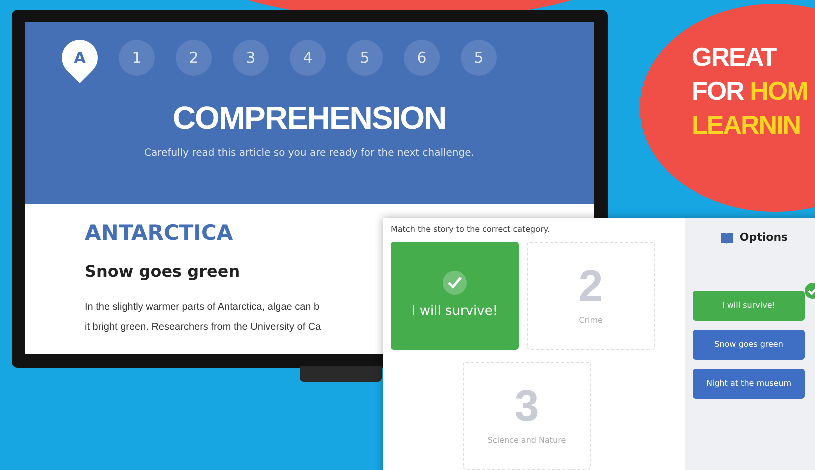 Image resolution: width=815 pixels, height=470 pixels. What do you see at coordinates (159, 233) in the screenshot?
I see `topic-title: ANTARCTICA` at bounding box center [159, 233].